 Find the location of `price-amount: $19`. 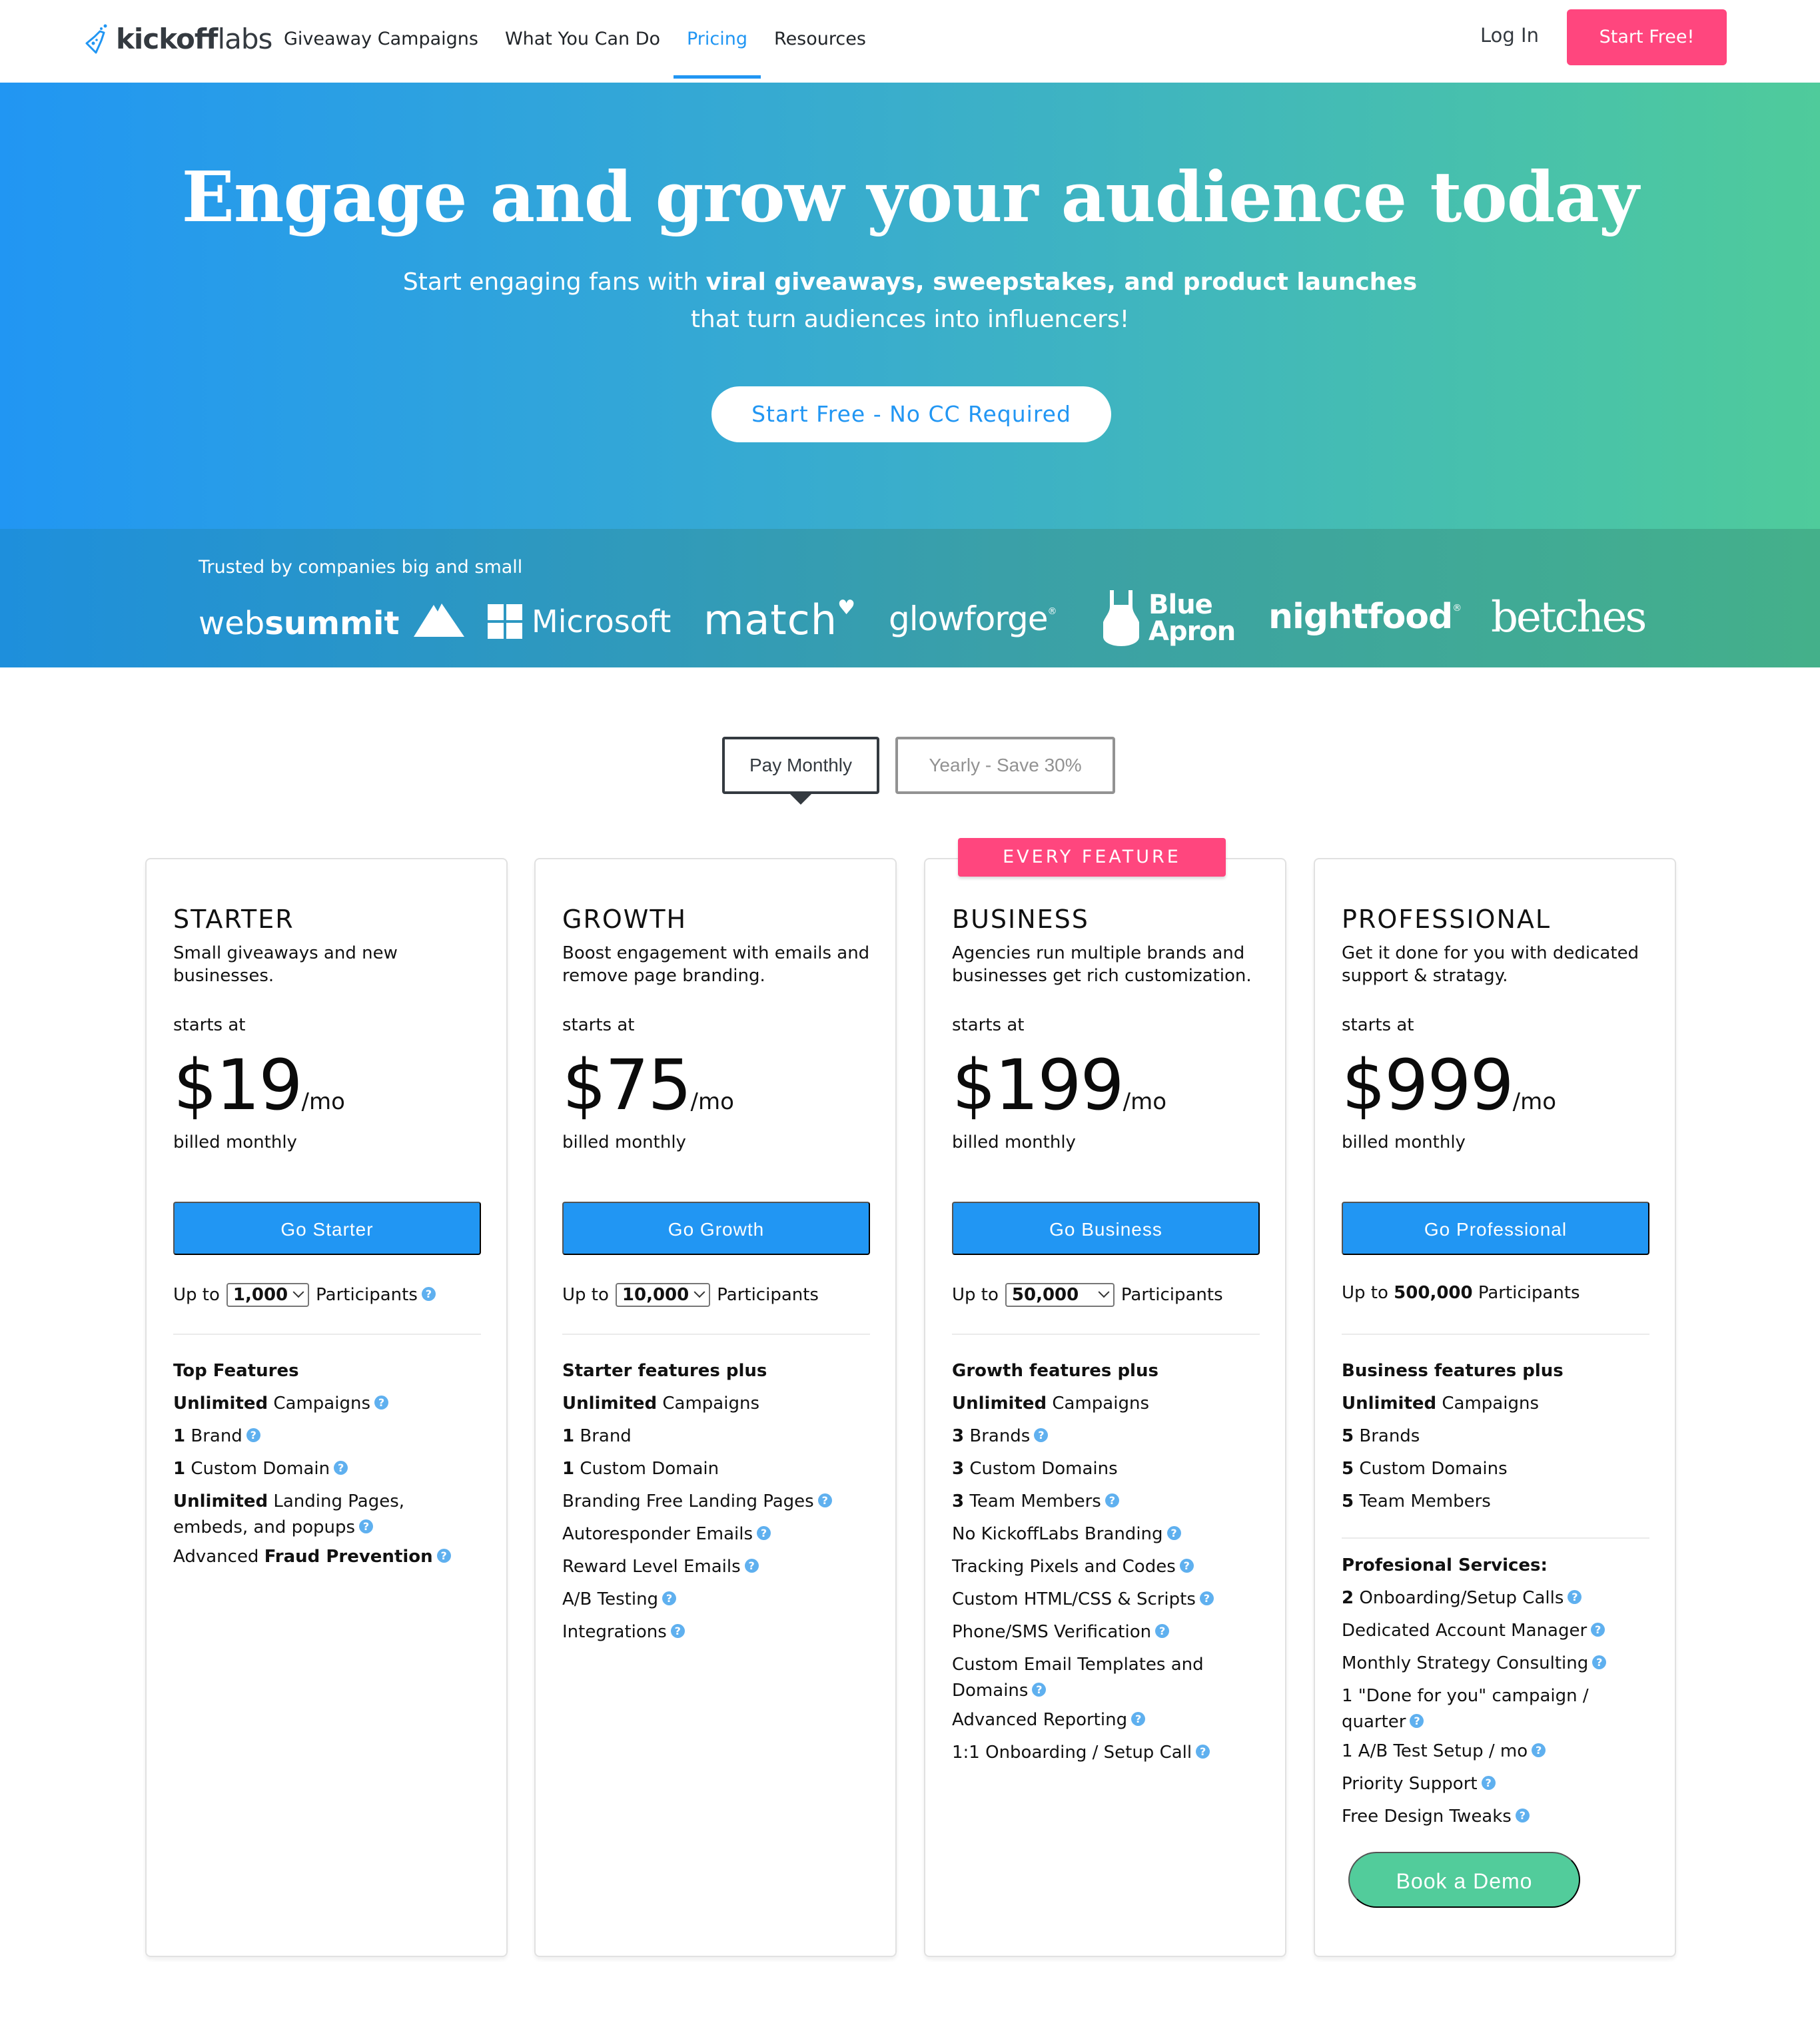

price-amount: $19 is located at coordinates (238, 1085).